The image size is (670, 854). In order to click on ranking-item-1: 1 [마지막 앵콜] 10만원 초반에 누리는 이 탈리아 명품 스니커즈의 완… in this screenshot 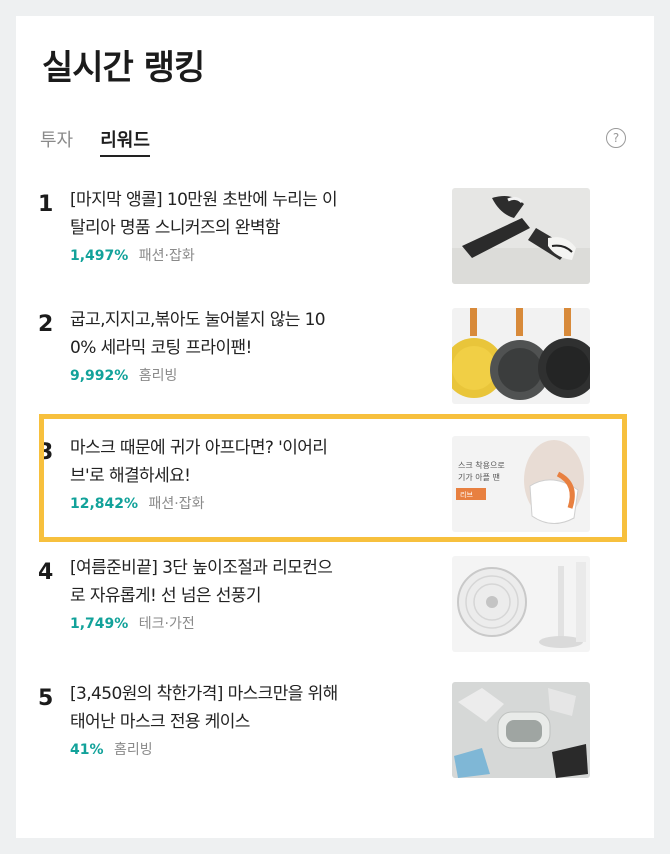, I will do `click(317, 235)`.